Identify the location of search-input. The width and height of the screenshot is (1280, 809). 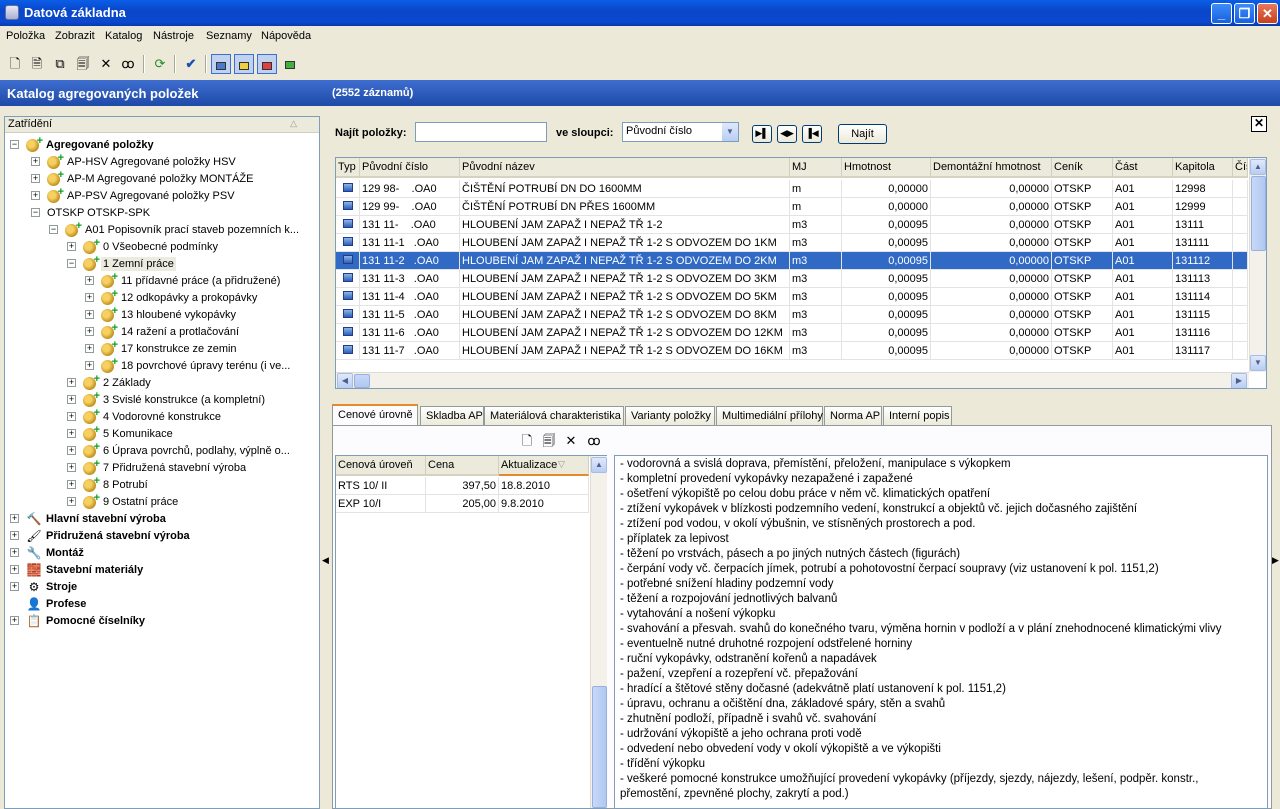
(481, 132).